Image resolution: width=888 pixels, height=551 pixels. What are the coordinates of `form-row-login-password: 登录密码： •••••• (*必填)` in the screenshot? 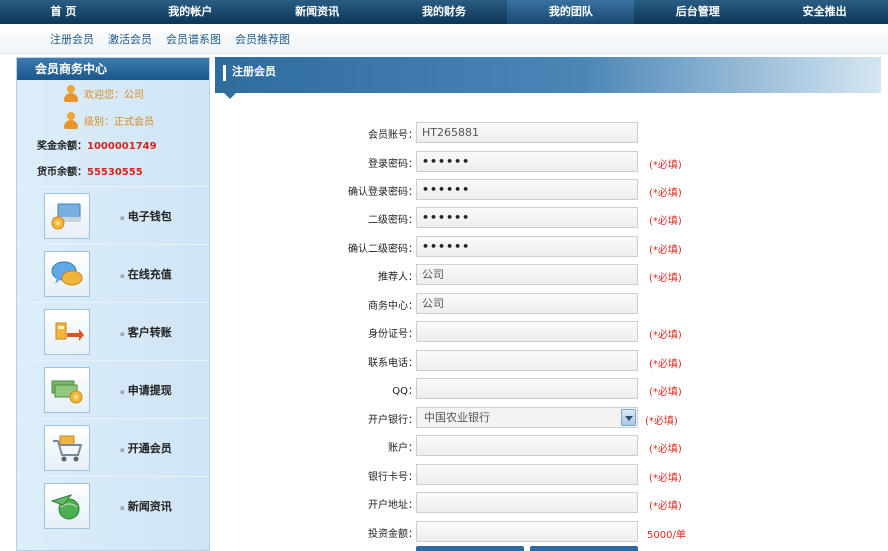 It's located at (548, 162).